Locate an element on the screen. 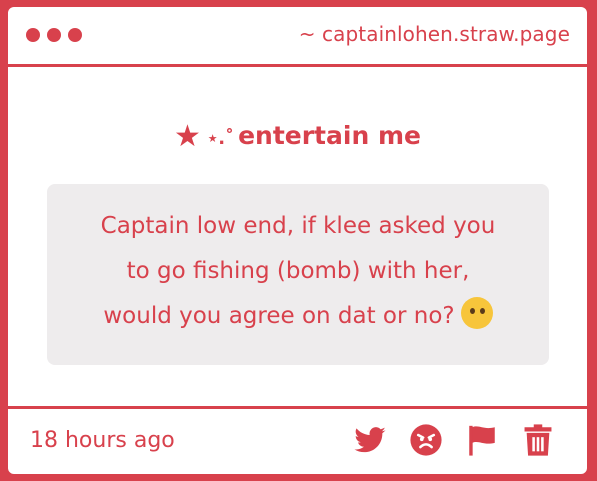 The image size is (597, 481). window-controls is located at coordinates (54, 35).